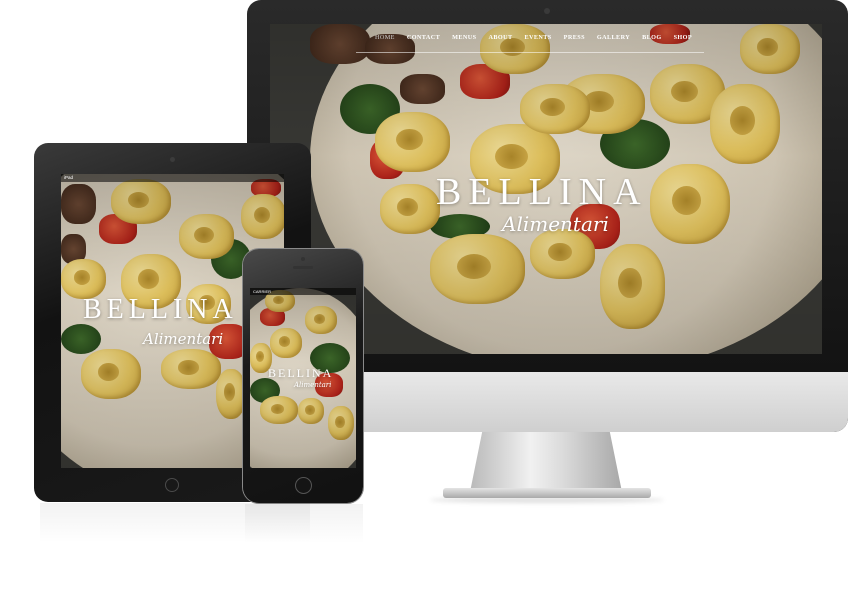 This screenshot has height=590, width=848. I want to click on tablet-status-bar: iPad, so click(172, 178).